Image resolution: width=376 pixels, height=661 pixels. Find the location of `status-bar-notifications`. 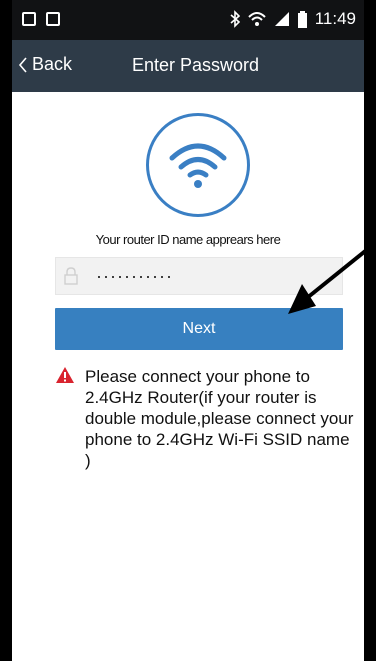

status-bar-notifications is located at coordinates (41, 19).